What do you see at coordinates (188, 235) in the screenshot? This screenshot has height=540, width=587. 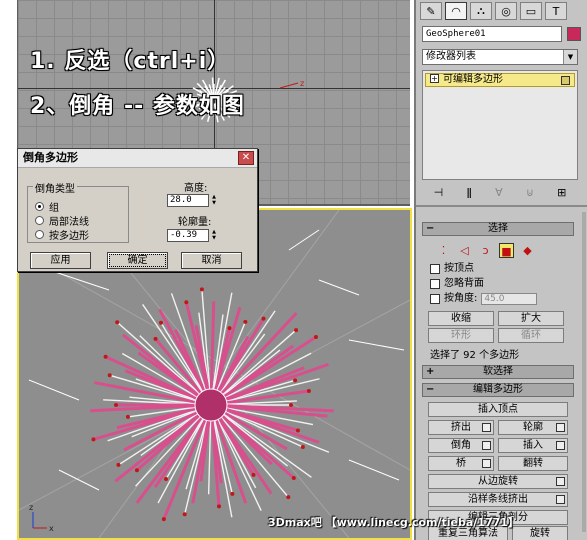 I see `outline-amount-field: -0.39` at bounding box center [188, 235].